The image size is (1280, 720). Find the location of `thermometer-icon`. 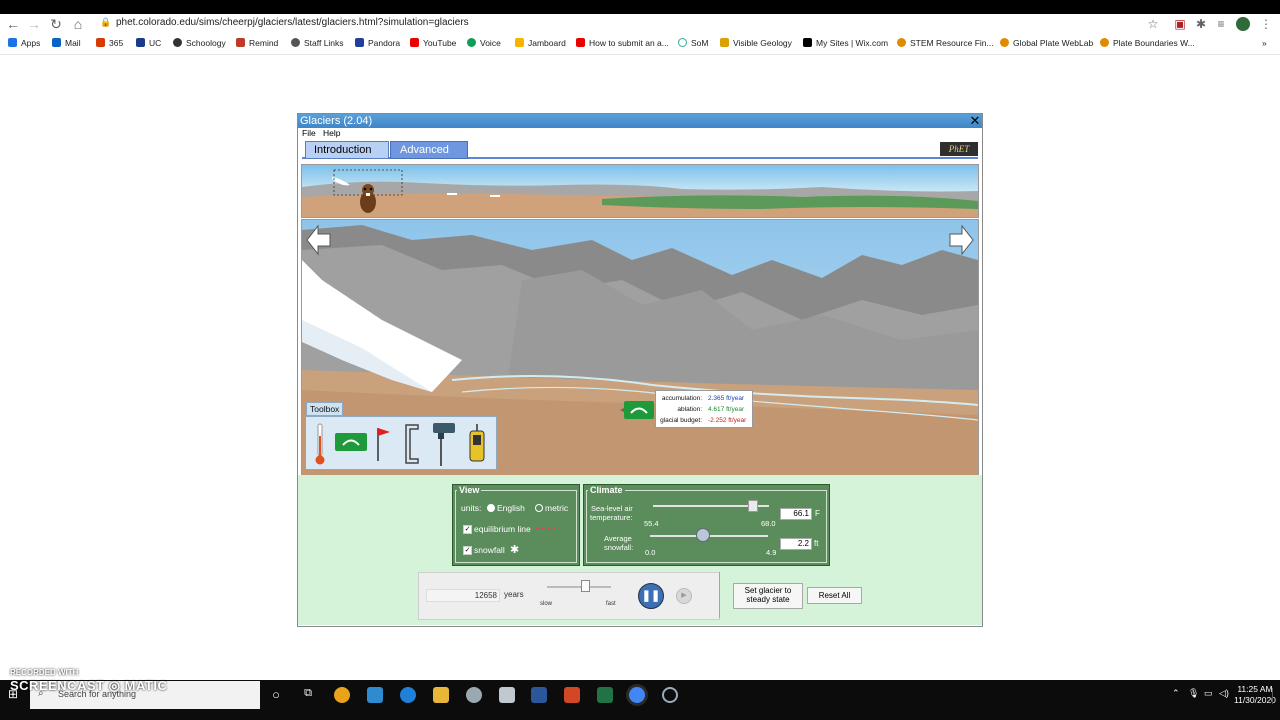

thermometer-icon is located at coordinates (320, 444).